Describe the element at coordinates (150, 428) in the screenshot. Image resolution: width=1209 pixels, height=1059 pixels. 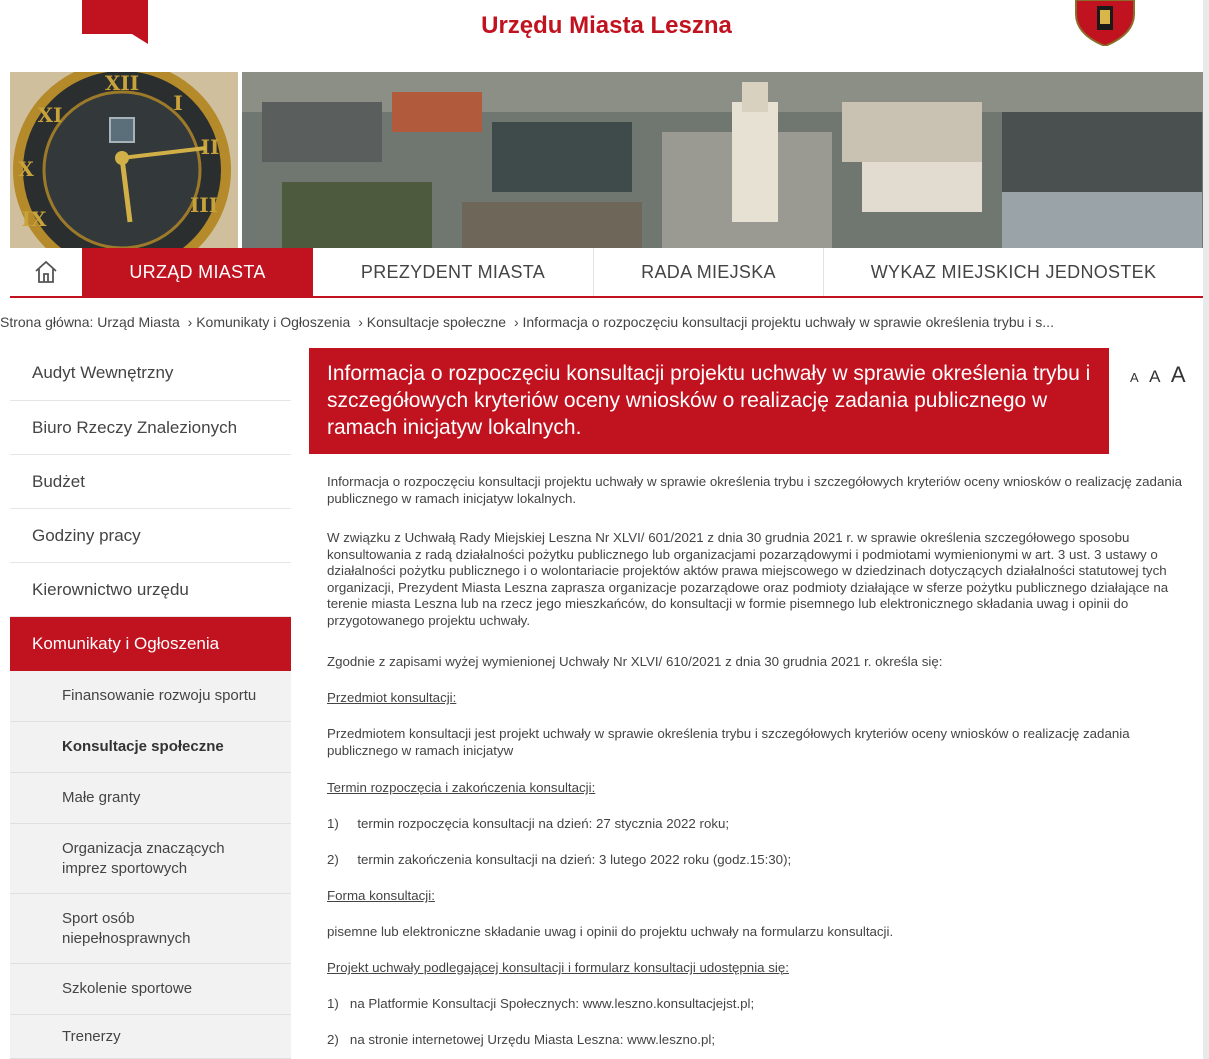
I see `sidebar-item-biuro: Biuro Rzeczy Znalezionych` at that location.